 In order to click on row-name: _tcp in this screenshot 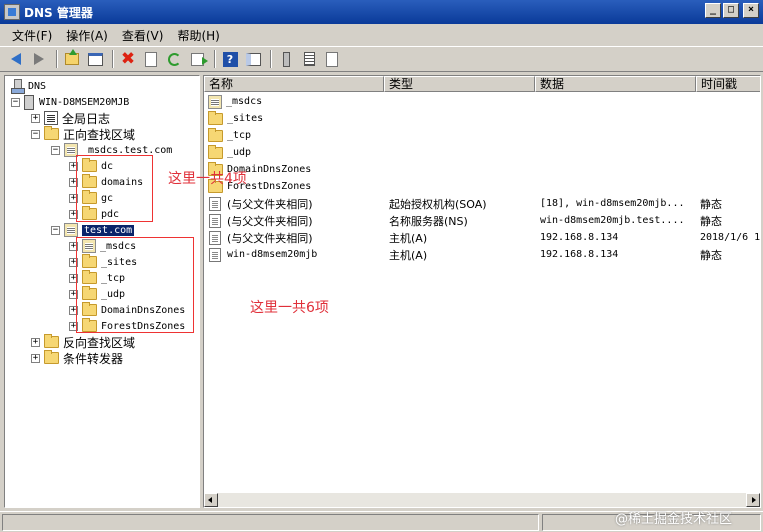, I will do `click(239, 135)`.